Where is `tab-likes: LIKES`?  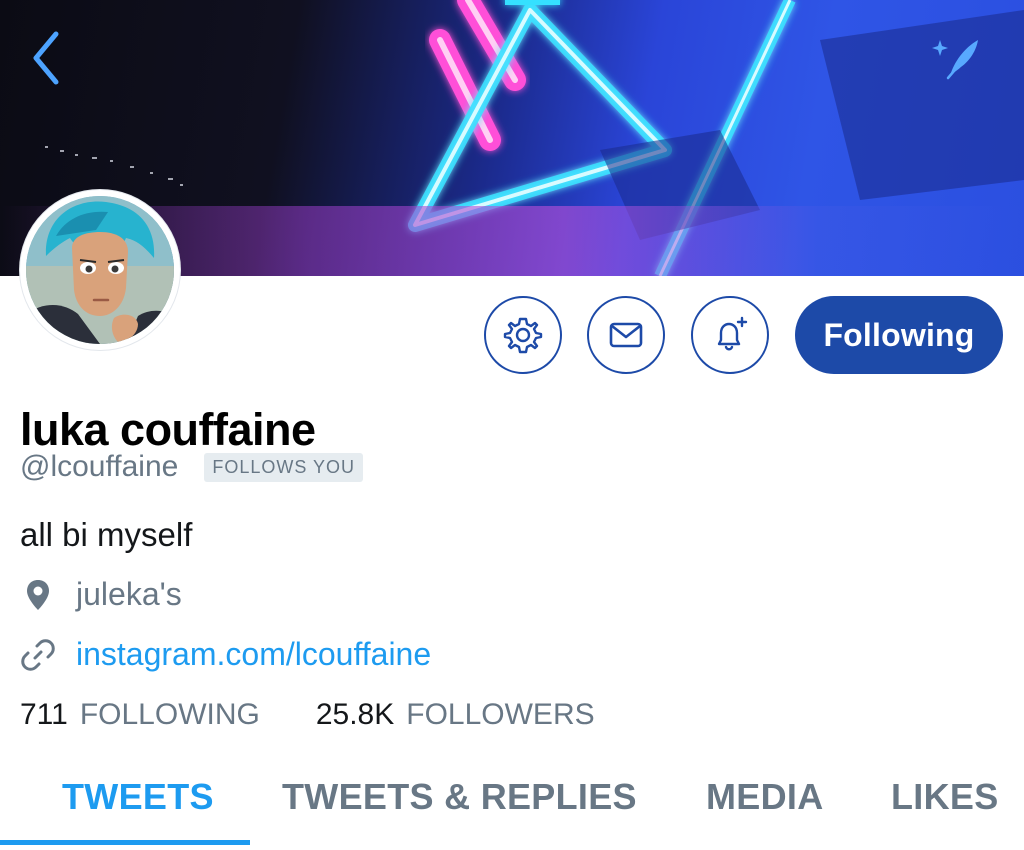 tab-likes: LIKES is located at coordinates (945, 797).